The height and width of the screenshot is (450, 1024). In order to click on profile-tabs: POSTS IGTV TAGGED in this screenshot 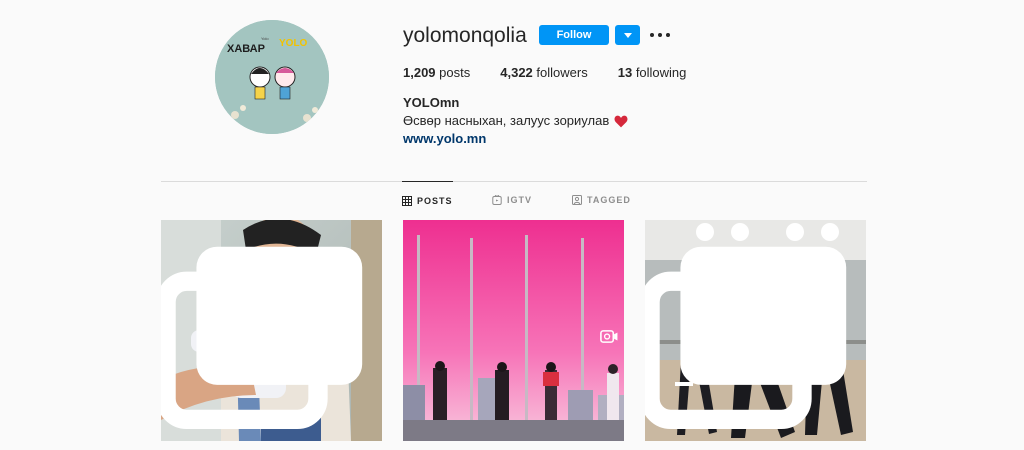, I will do `click(514, 200)`.